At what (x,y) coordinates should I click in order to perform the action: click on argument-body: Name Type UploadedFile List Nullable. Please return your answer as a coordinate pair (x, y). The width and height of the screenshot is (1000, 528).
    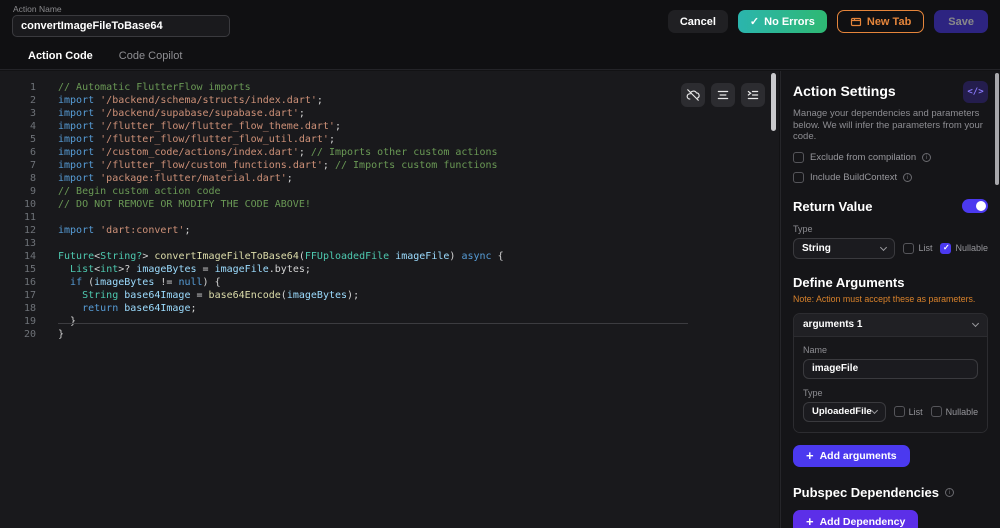
    Looking at the image, I should click on (890, 383).